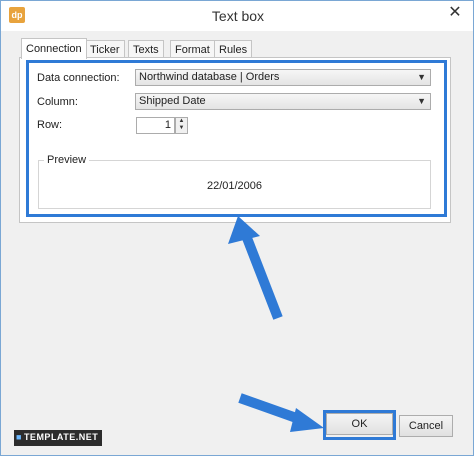 This screenshot has height=456, width=474. What do you see at coordinates (276, 324) in the screenshot?
I see `annotation-arrows` at bounding box center [276, 324].